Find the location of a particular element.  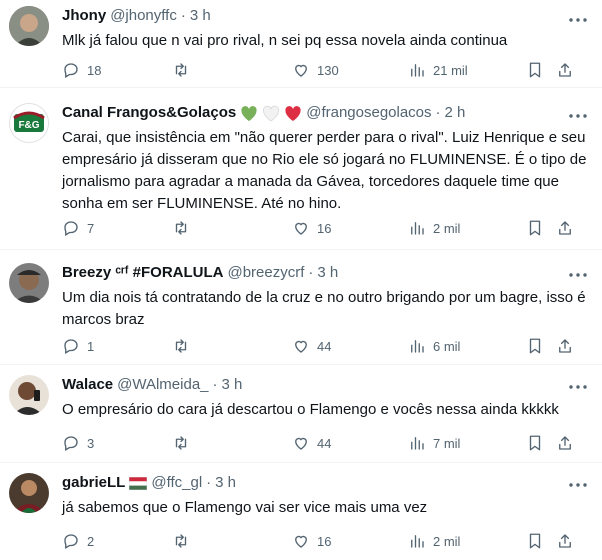

view-count: 6 mil is located at coordinates (447, 346).